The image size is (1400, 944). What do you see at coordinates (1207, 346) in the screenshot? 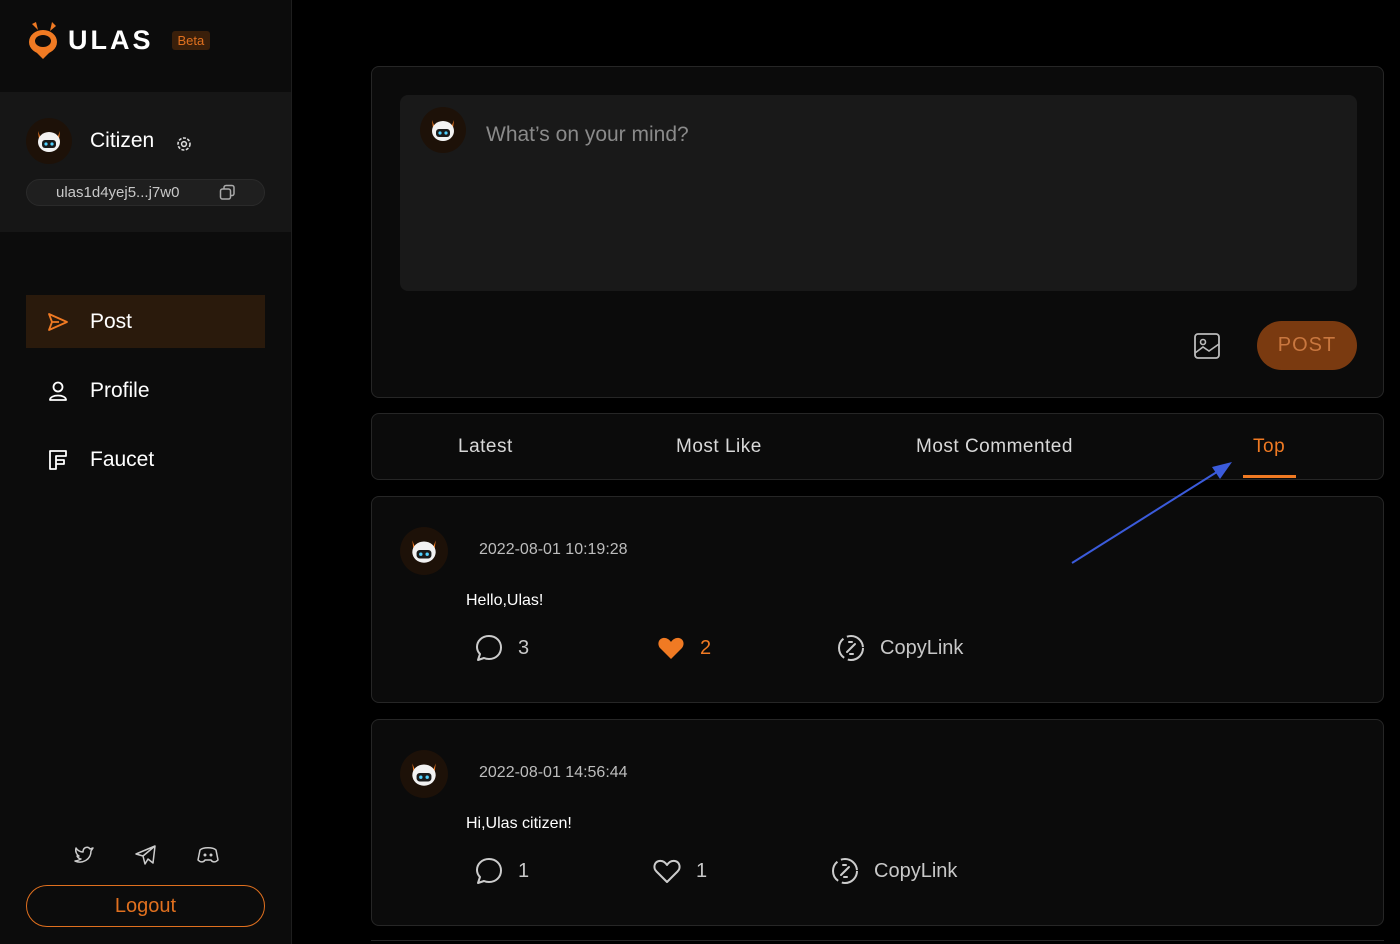
I see `image-upload-icon` at bounding box center [1207, 346].